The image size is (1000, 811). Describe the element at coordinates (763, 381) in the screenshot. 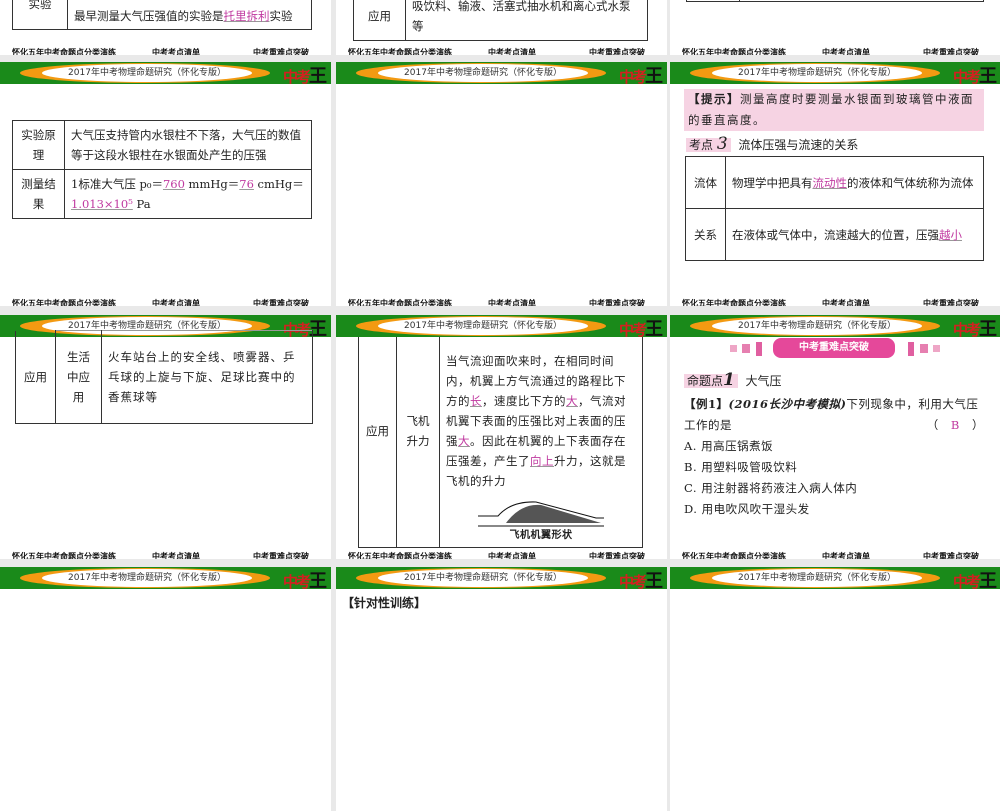

I see `point-title: 大气压` at that location.